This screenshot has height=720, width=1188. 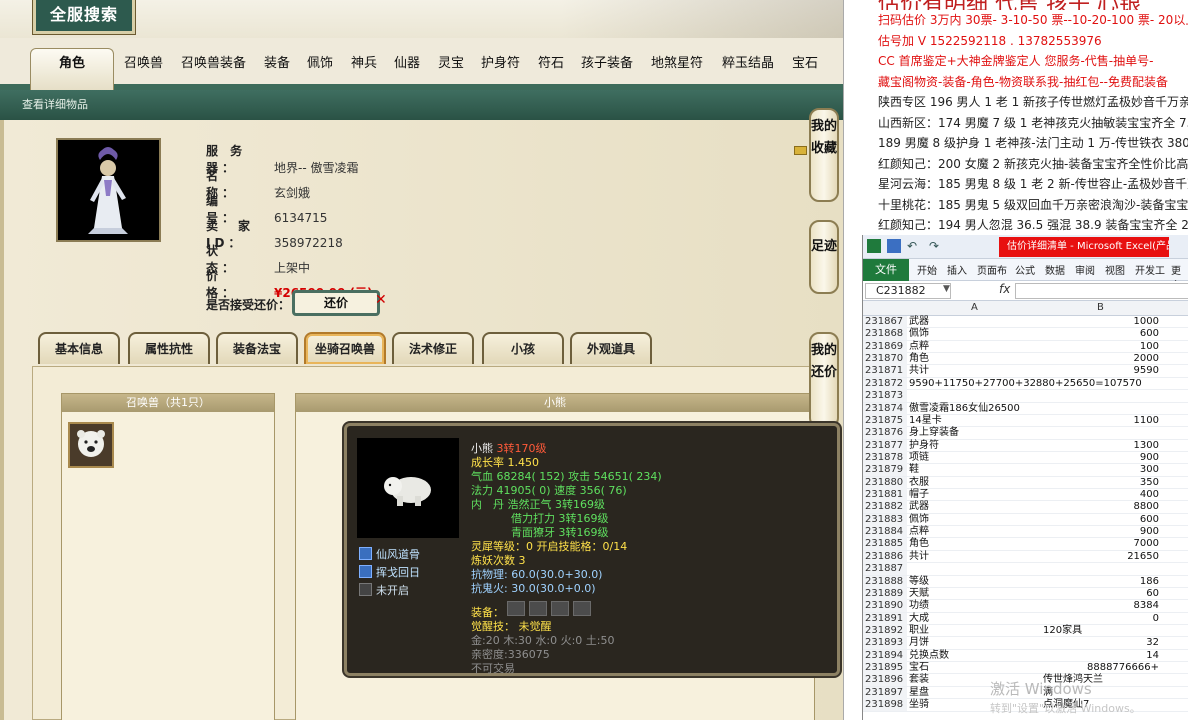 I want to click on row-number: 231897, so click(x=885, y=692).